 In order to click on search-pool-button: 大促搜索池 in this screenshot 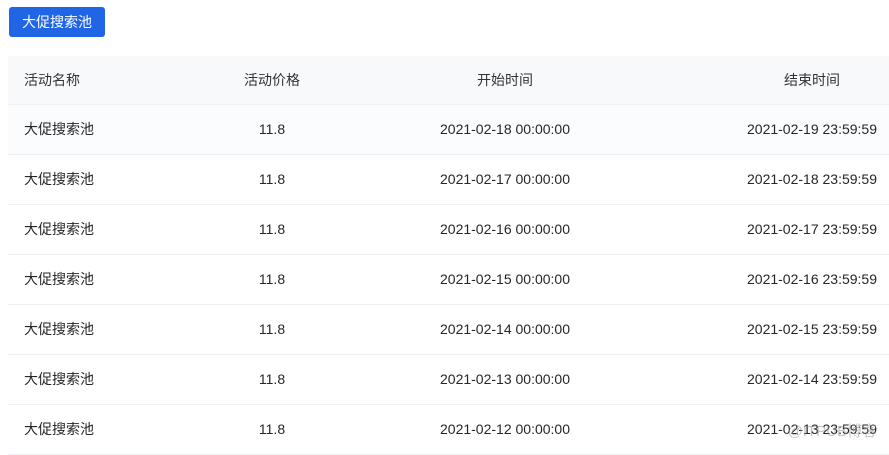, I will do `click(57, 22)`.